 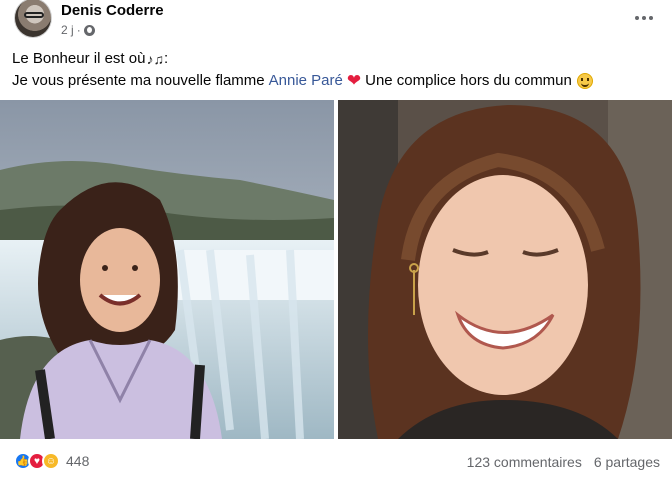 What do you see at coordinates (336, 22) in the screenshot?
I see `post-header: Denis Coderre 2 j ·` at bounding box center [336, 22].